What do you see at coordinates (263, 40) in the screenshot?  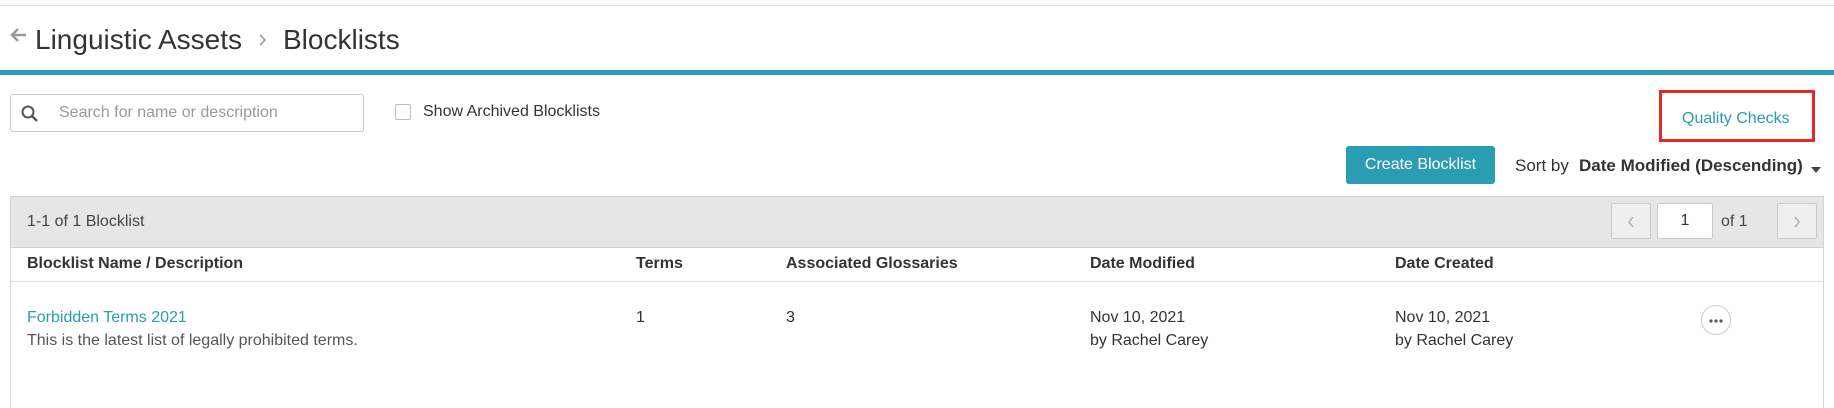 I see `chevron-right-icon` at bounding box center [263, 40].